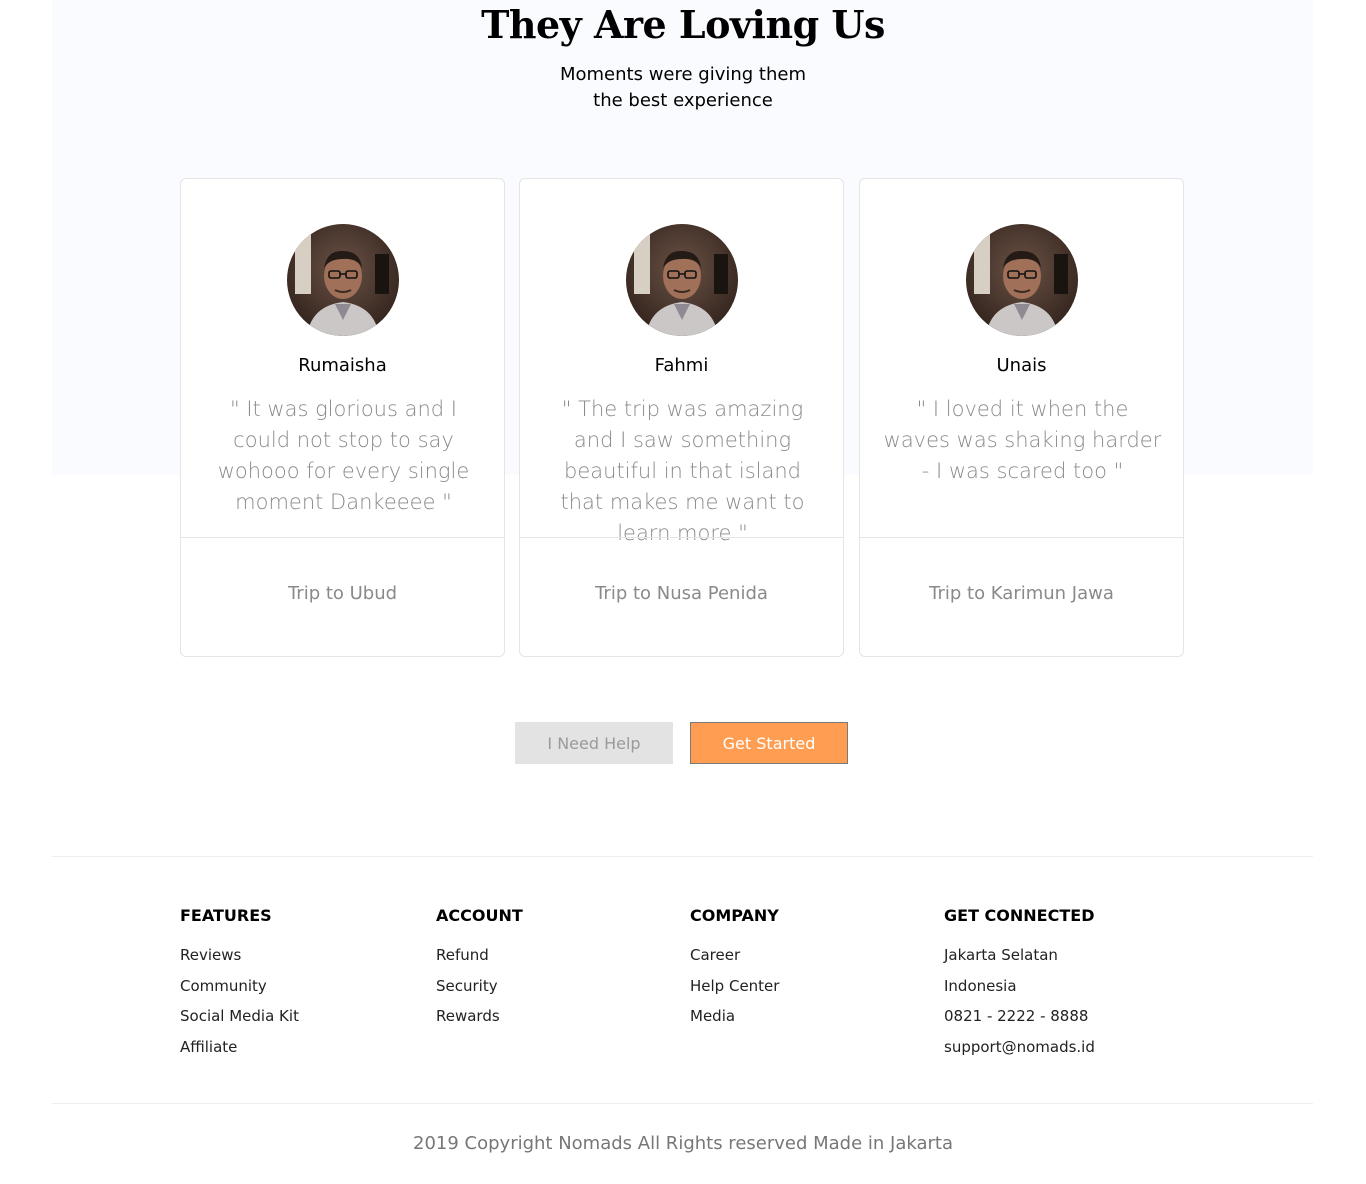  Describe the element at coordinates (682, 1103) in the screenshot. I see `footer-bottom-divider` at that location.